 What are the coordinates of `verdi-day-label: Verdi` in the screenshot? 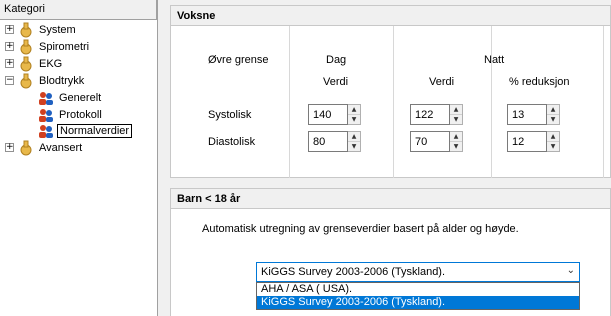 It's located at (336, 82).